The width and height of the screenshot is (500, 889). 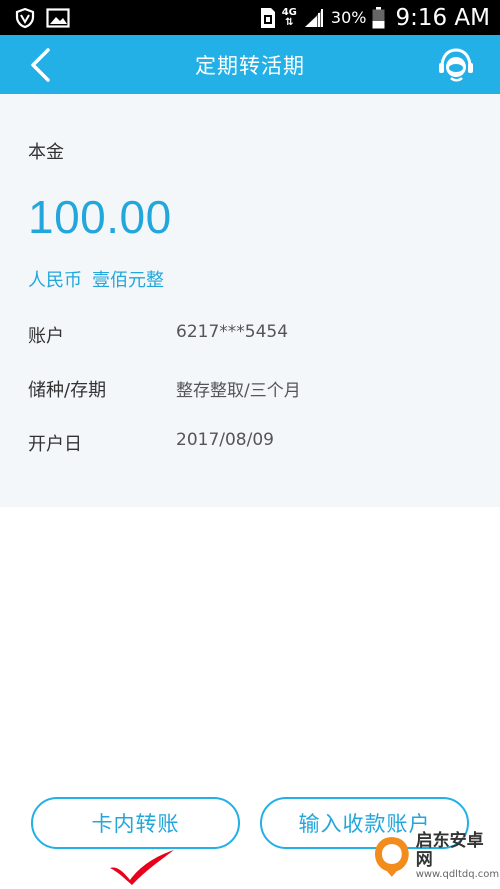 I want to click on watermark-url: www.qdltdq.com, so click(x=457, y=875).